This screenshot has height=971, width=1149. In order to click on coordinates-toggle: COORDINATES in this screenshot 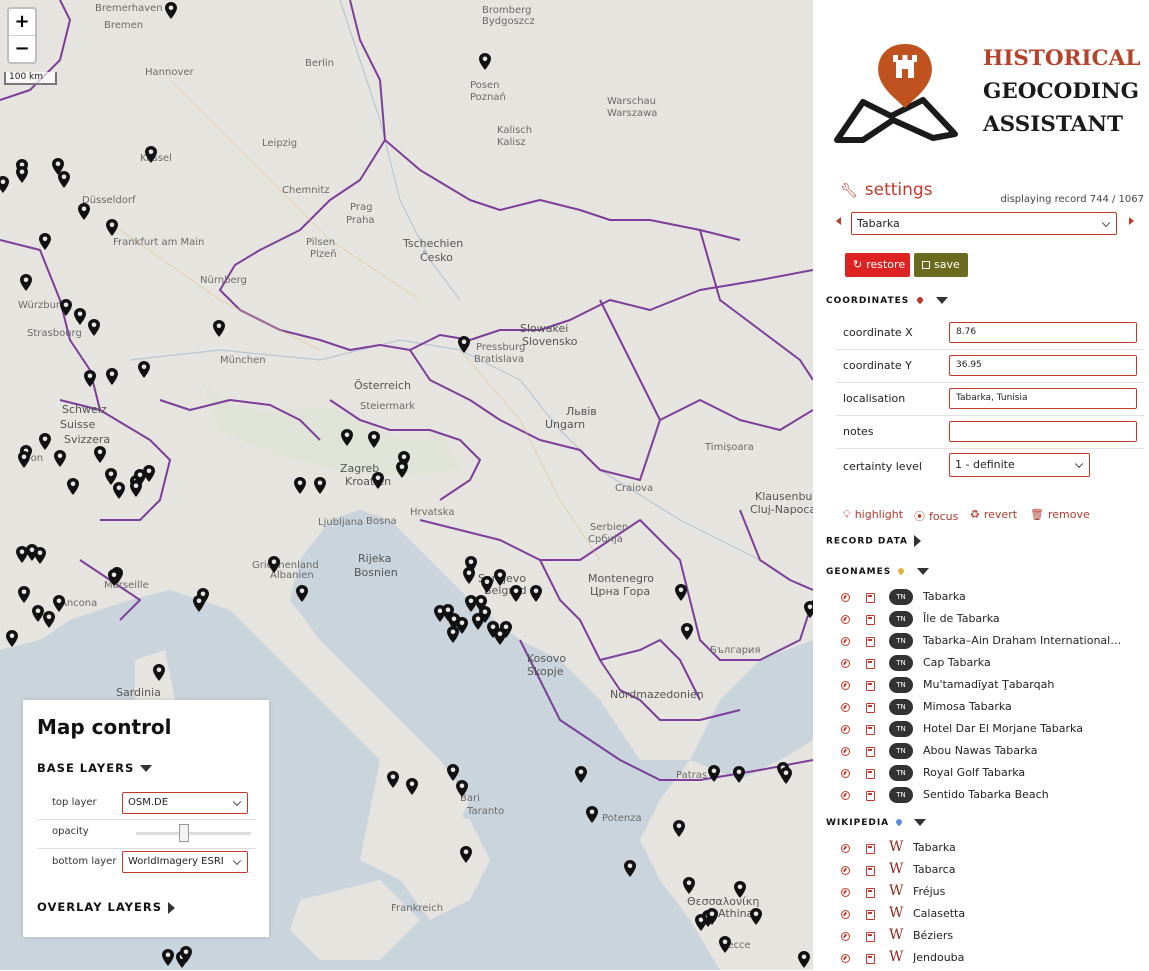, I will do `click(887, 300)`.